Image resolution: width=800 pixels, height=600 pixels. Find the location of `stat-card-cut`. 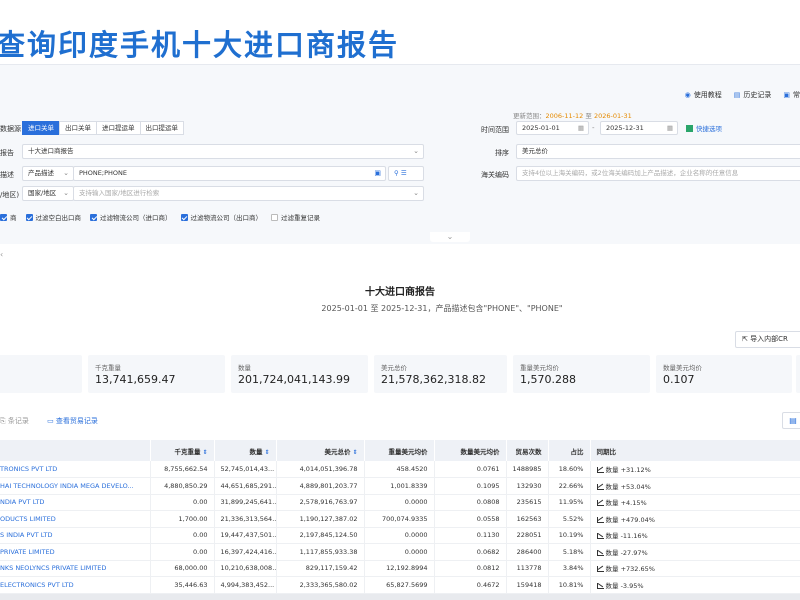

stat-card-cut is located at coordinates (798, 374).